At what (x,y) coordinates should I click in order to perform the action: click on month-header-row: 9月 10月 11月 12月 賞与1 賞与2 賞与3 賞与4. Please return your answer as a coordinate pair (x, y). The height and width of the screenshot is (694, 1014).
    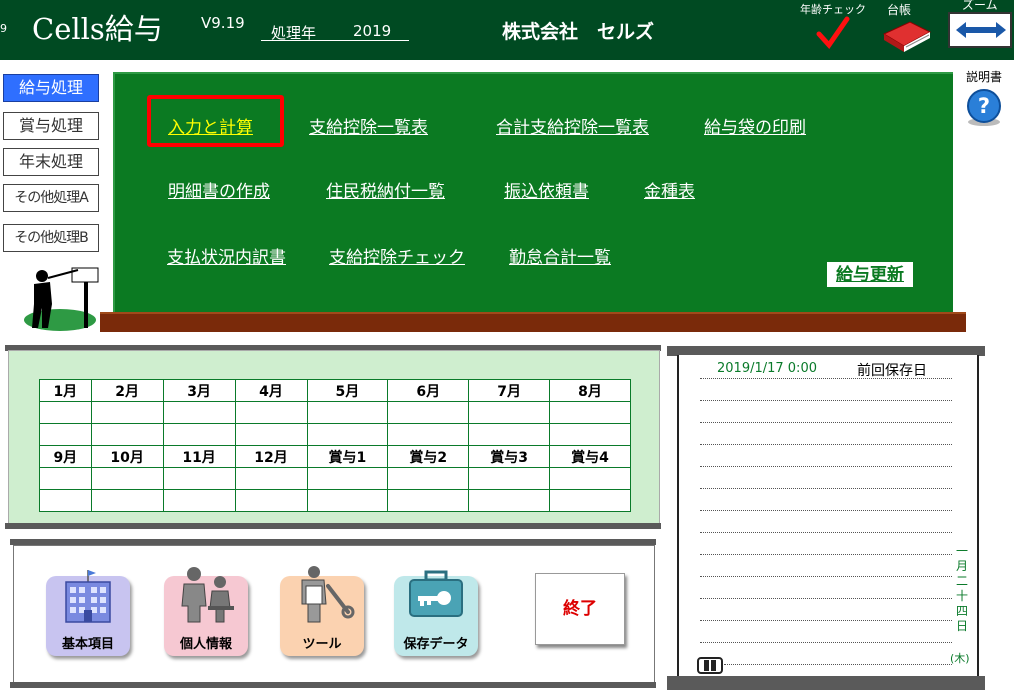
    Looking at the image, I should click on (335, 456).